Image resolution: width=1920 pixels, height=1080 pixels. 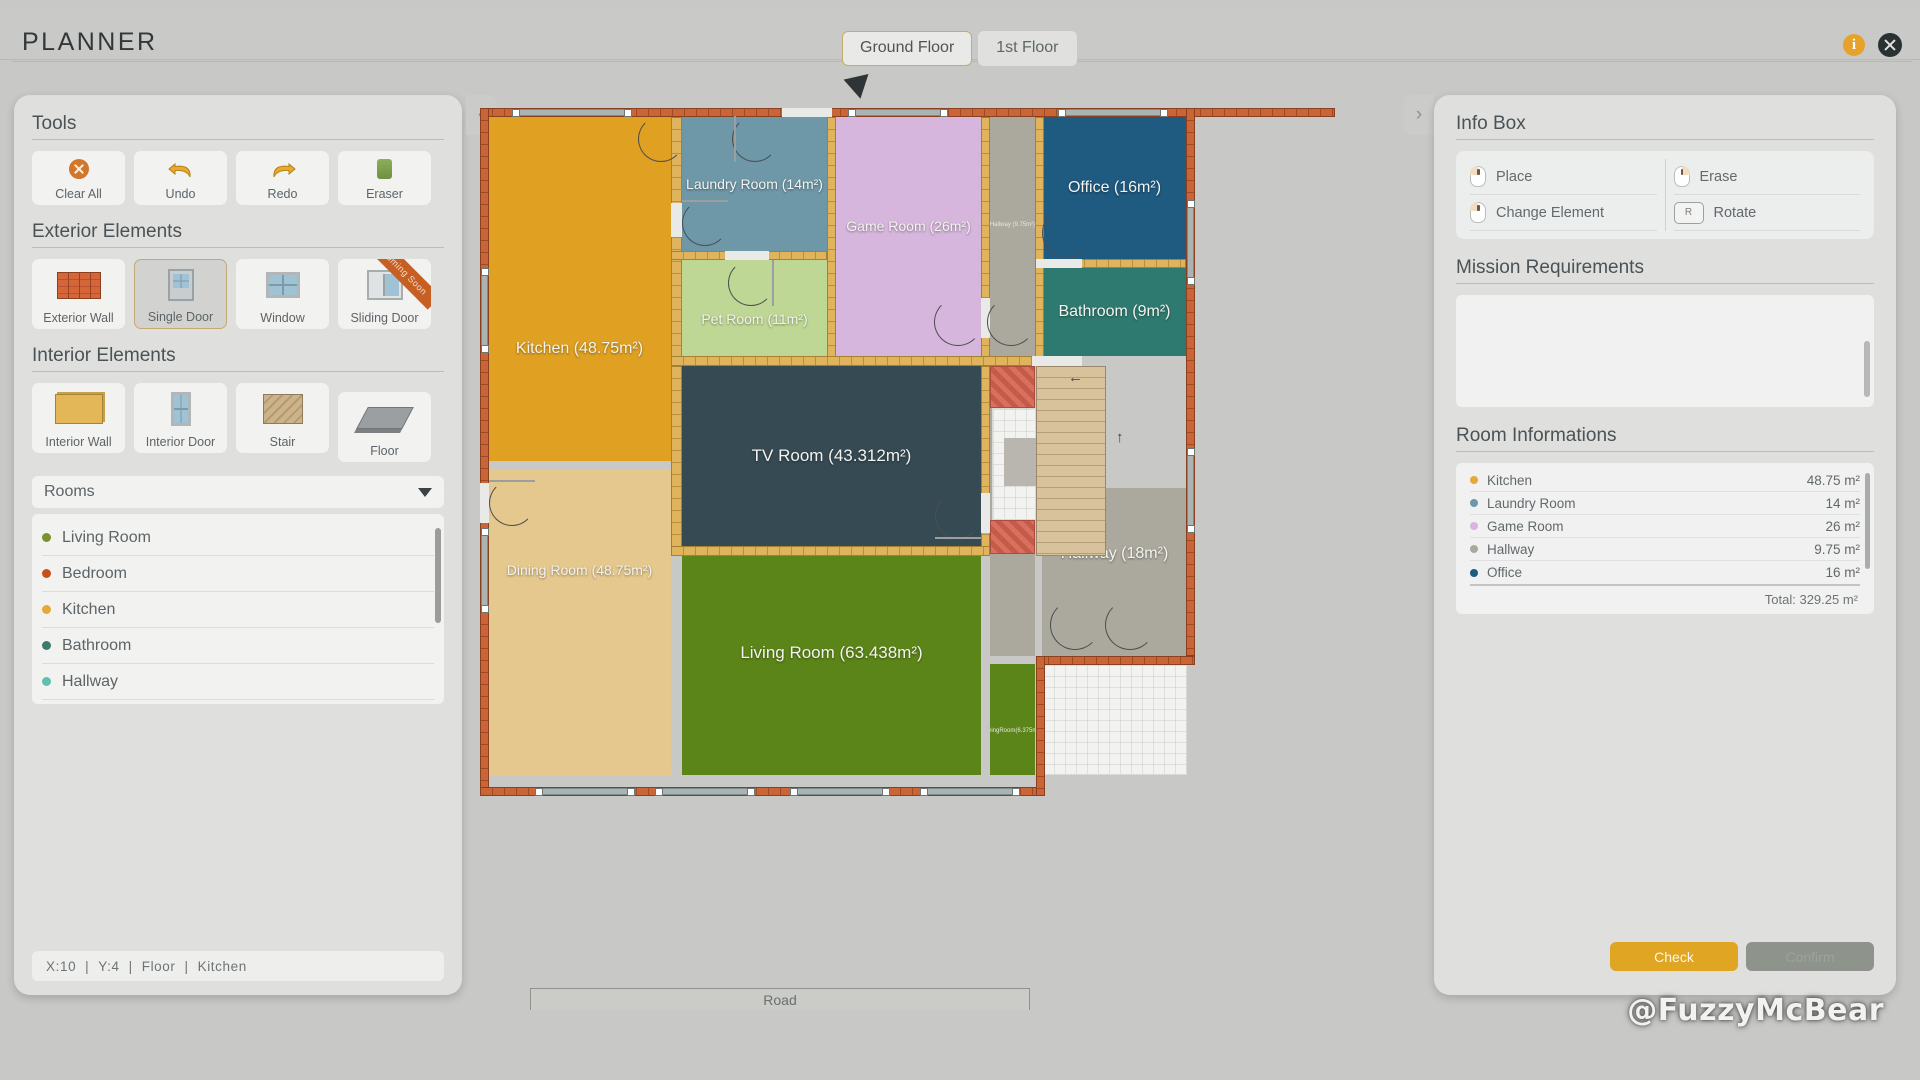 What do you see at coordinates (1688, 212) in the screenshot?
I see `key-r-icon: R` at bounding box center [1688, 212].